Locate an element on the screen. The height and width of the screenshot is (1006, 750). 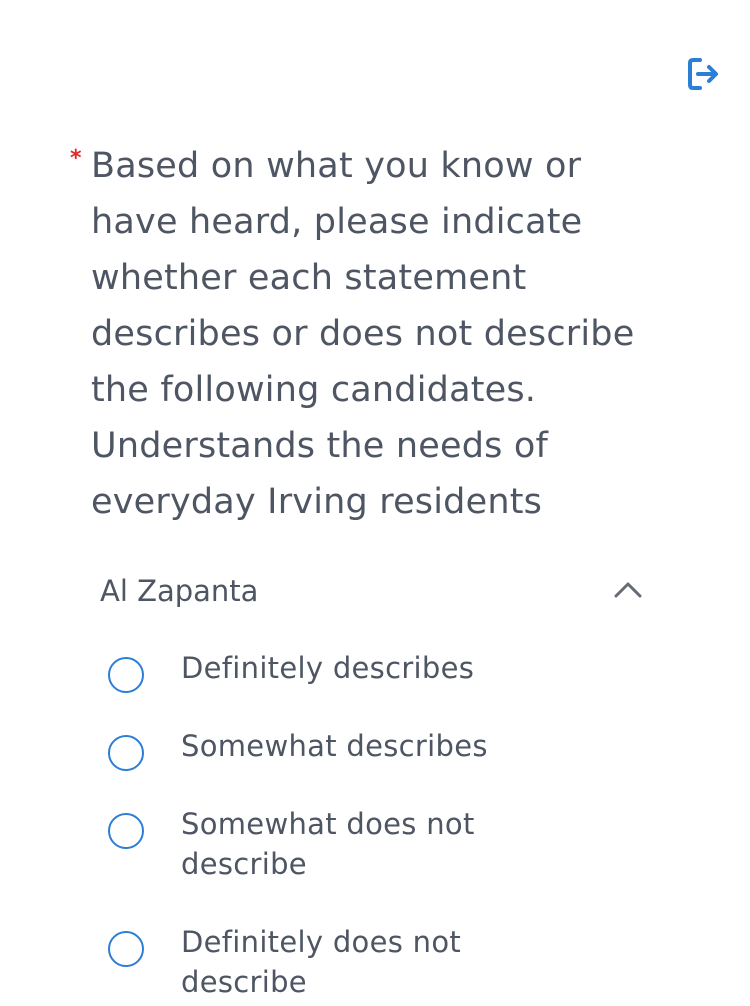
required-marker: * is located at coordinates (76, 158).